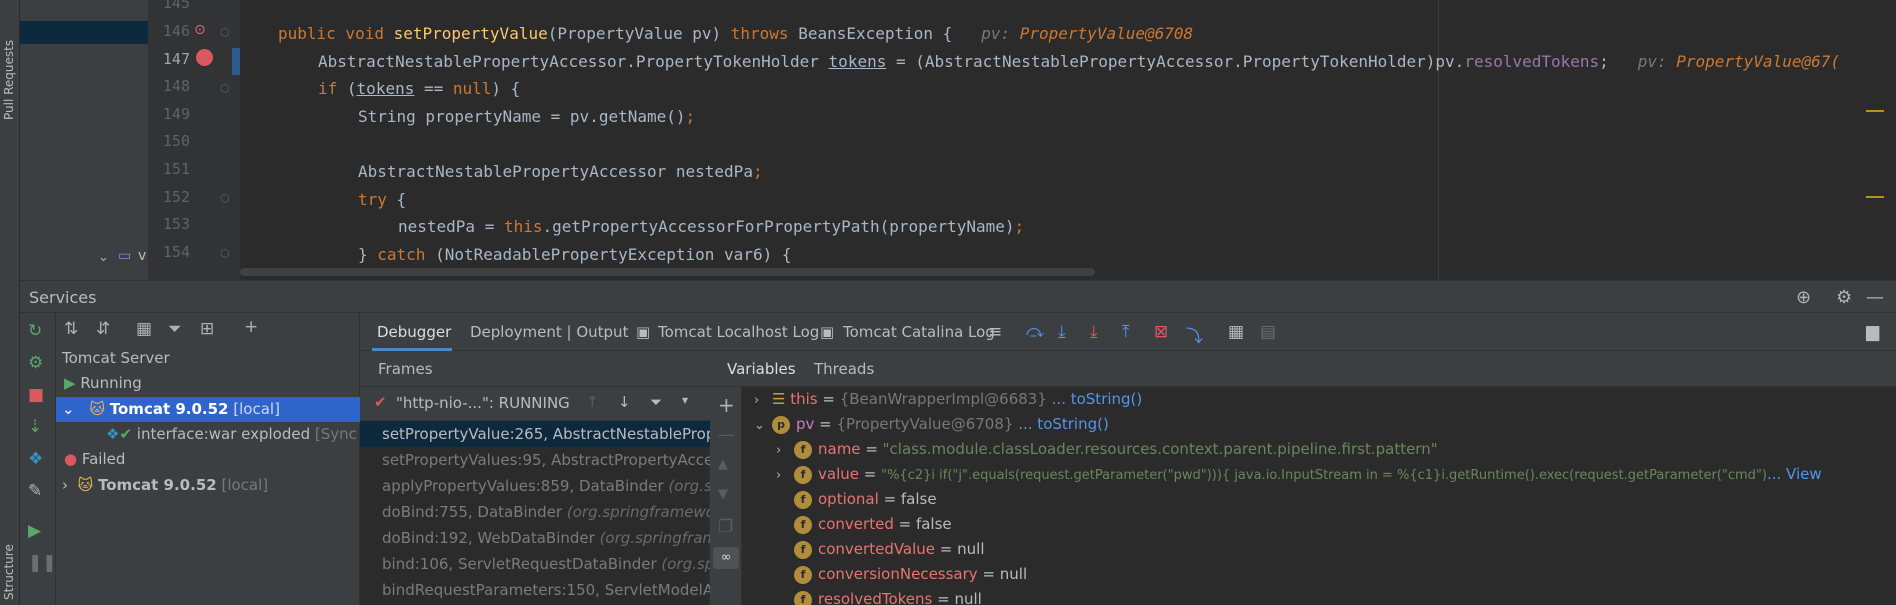  Describe the element at coordinates (103, 329) in the screenshot. I see `collapse-all-icon: ⇵` at that location.